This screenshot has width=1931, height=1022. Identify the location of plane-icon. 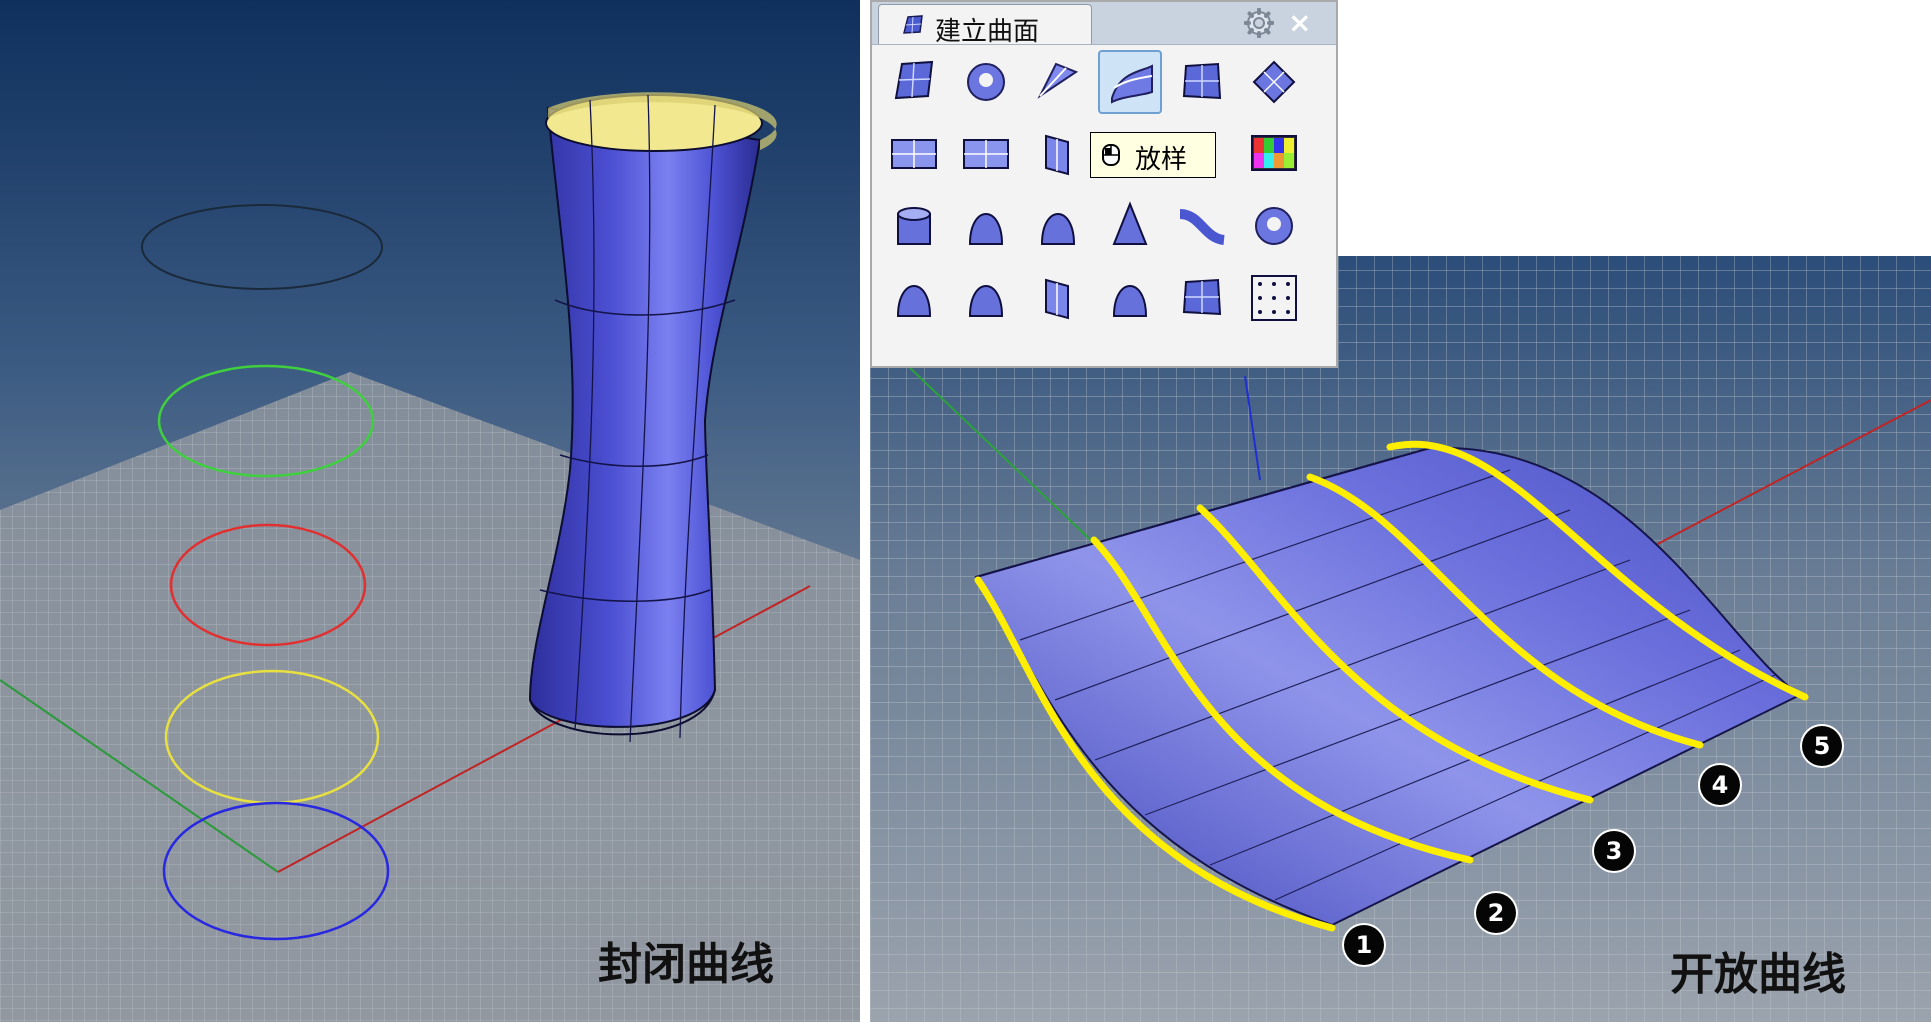
(914, 154).